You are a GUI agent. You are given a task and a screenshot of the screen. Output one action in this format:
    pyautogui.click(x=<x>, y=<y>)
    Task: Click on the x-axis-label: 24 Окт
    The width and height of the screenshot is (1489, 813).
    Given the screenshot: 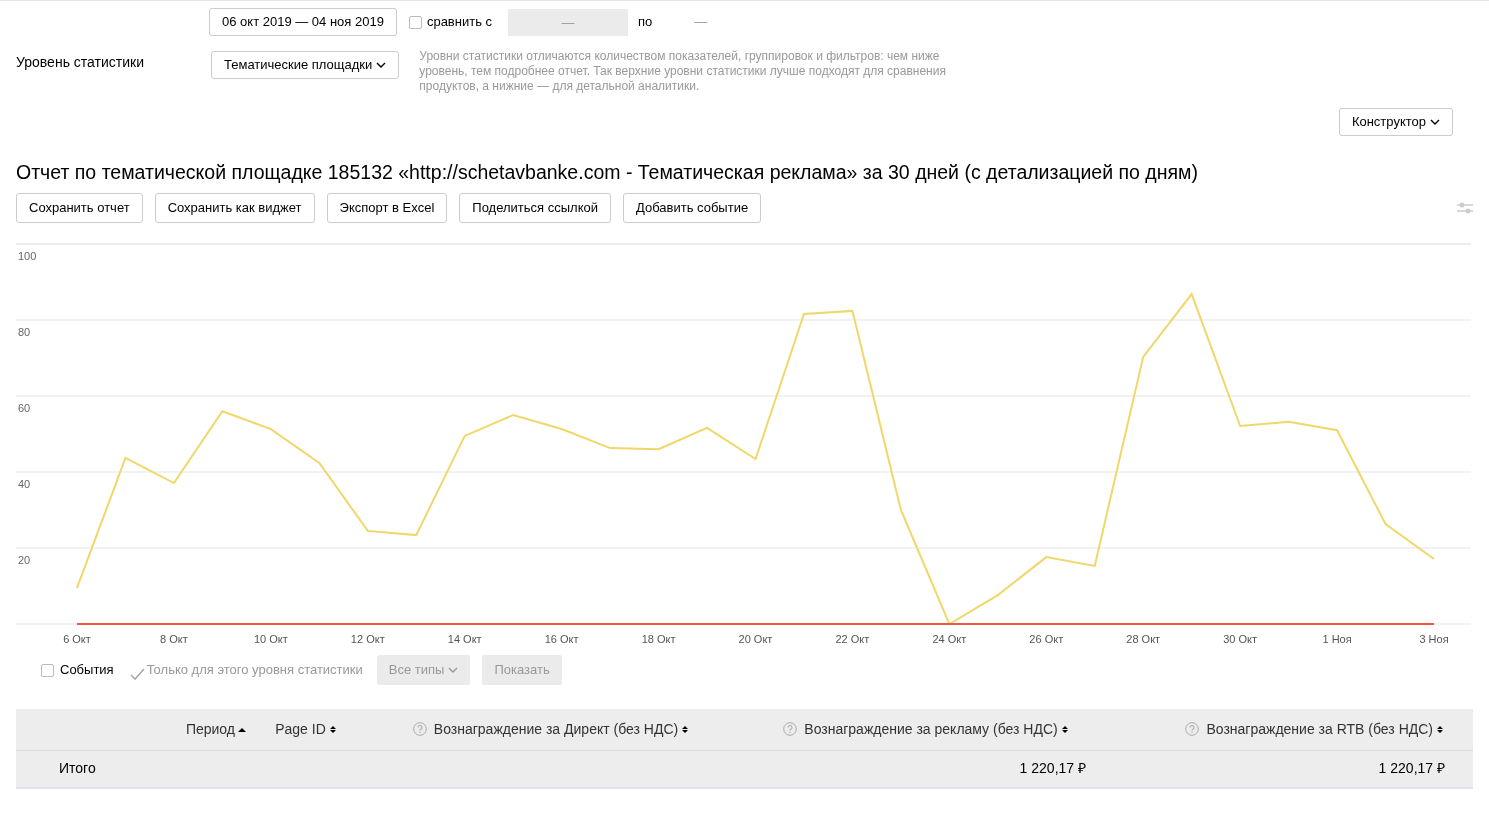 What is the action you would take?
    pyautogui.click(x=949, y=639)
    